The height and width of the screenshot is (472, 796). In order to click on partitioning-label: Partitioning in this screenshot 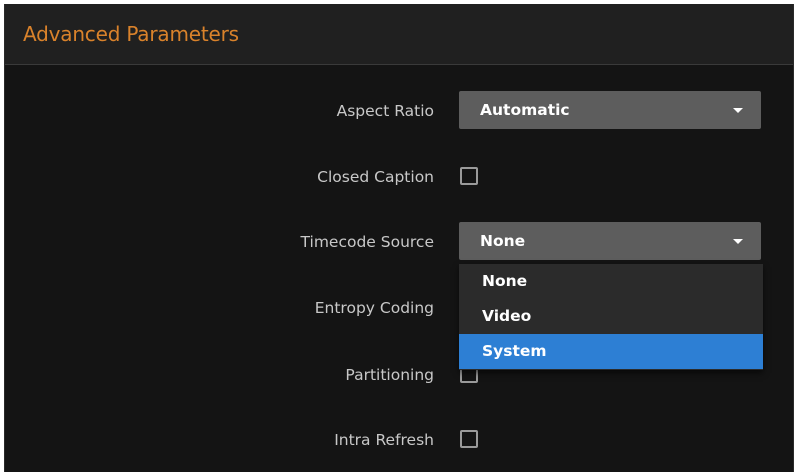, I will do `click(389, 375)`.